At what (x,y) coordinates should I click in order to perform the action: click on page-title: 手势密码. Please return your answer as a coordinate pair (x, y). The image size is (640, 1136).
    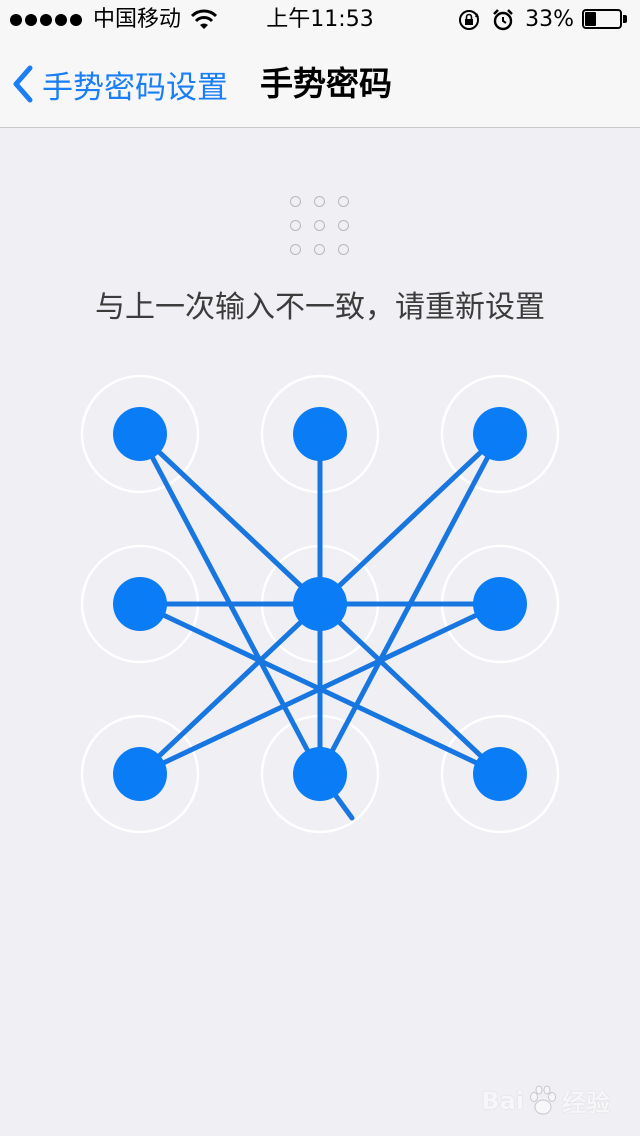
    Looking at the image, I should click on (326, 83).